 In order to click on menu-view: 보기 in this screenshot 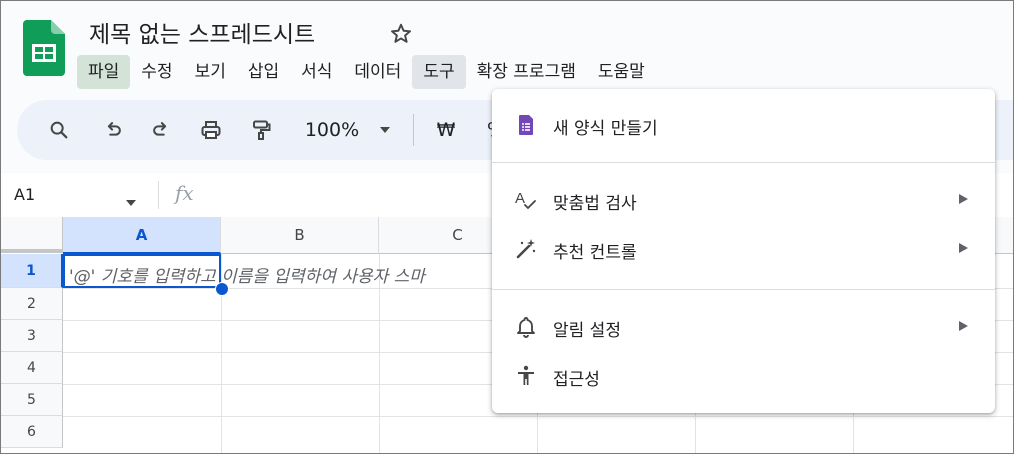, I will do `click(210, 72)`.